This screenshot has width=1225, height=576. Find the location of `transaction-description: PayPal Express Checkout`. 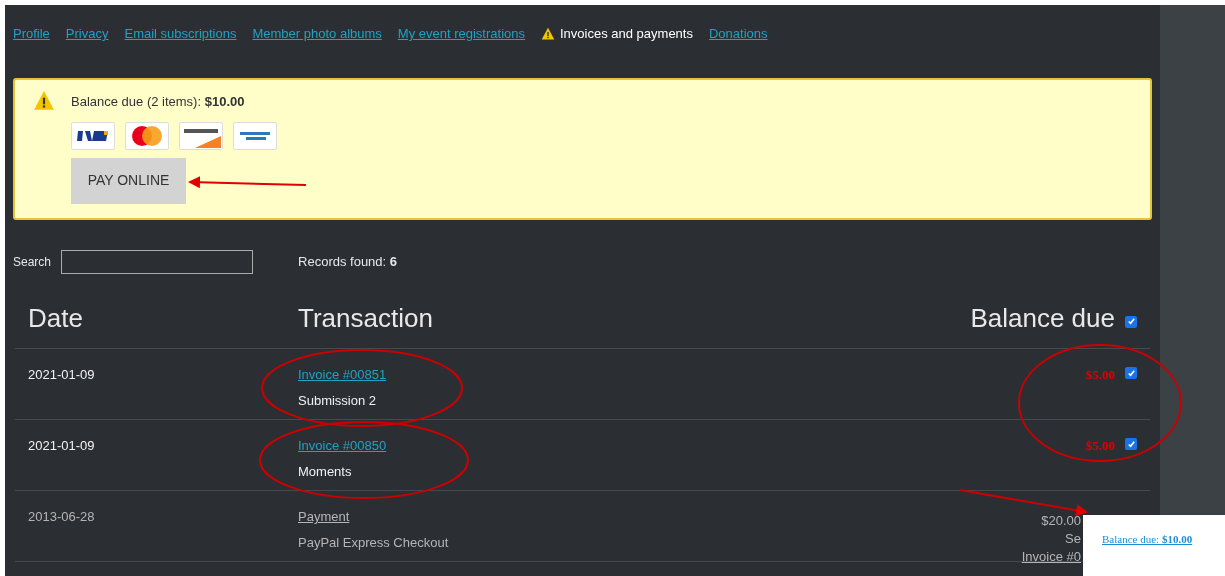

transaction-description: PayPal Express Checkout is located at coordinates (373, 542).